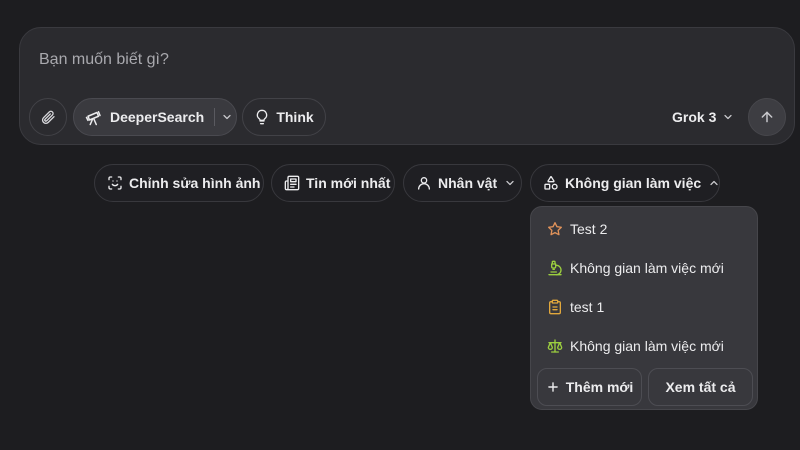  Describe the element at coordinates (555, 346) in the screenshot. I see `scale-icon` at that location.